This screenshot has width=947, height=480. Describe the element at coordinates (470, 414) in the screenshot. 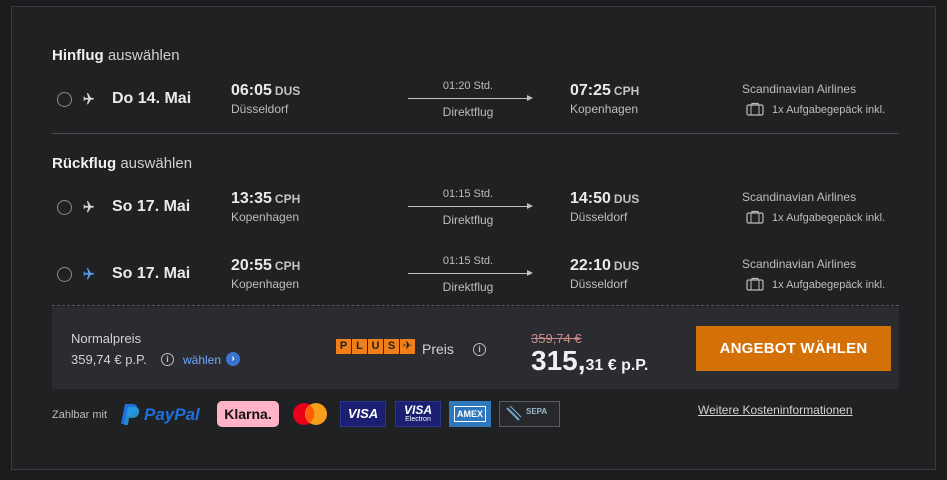

I see `amex-logo: AMEX` at that location.